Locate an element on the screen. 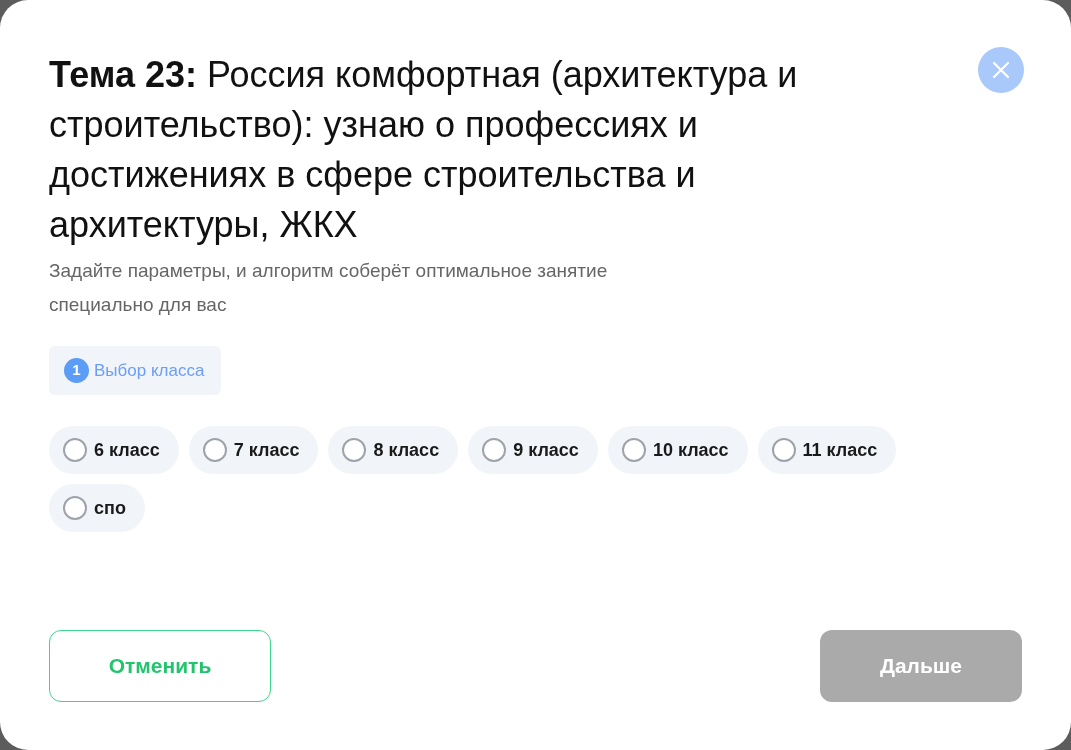 The image size is (1071, 750). close-icon is located at coordinates (1001, 70).